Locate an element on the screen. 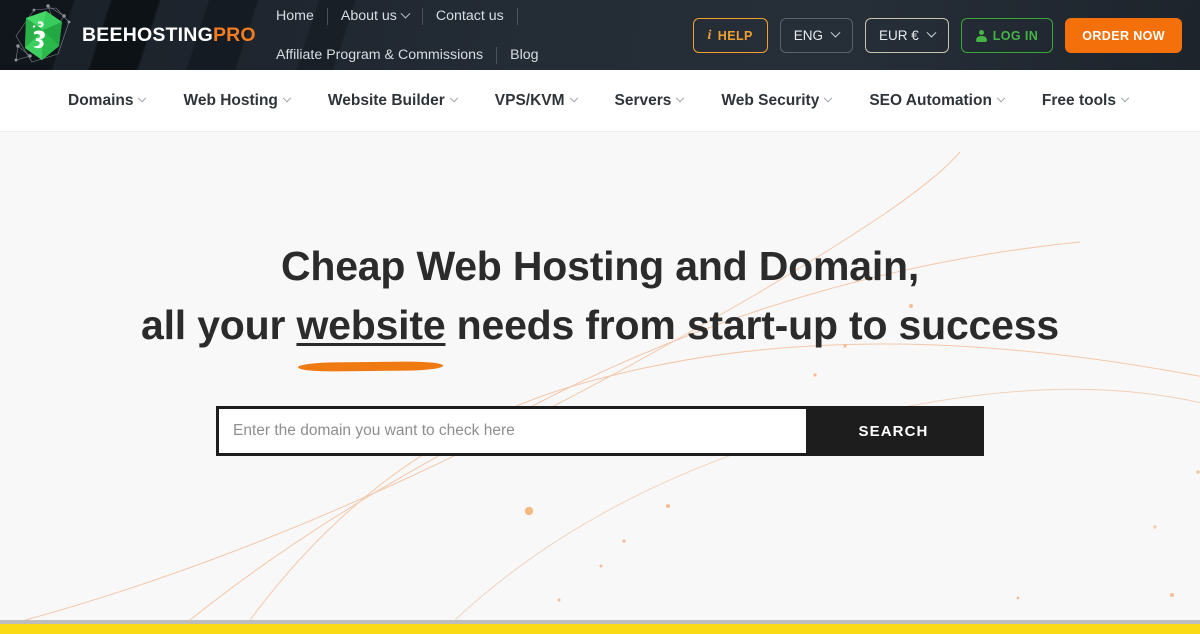 The image size is (1200, 634). nav-item-website-builder-label: Website Builder is located at coordinates (386, 100).